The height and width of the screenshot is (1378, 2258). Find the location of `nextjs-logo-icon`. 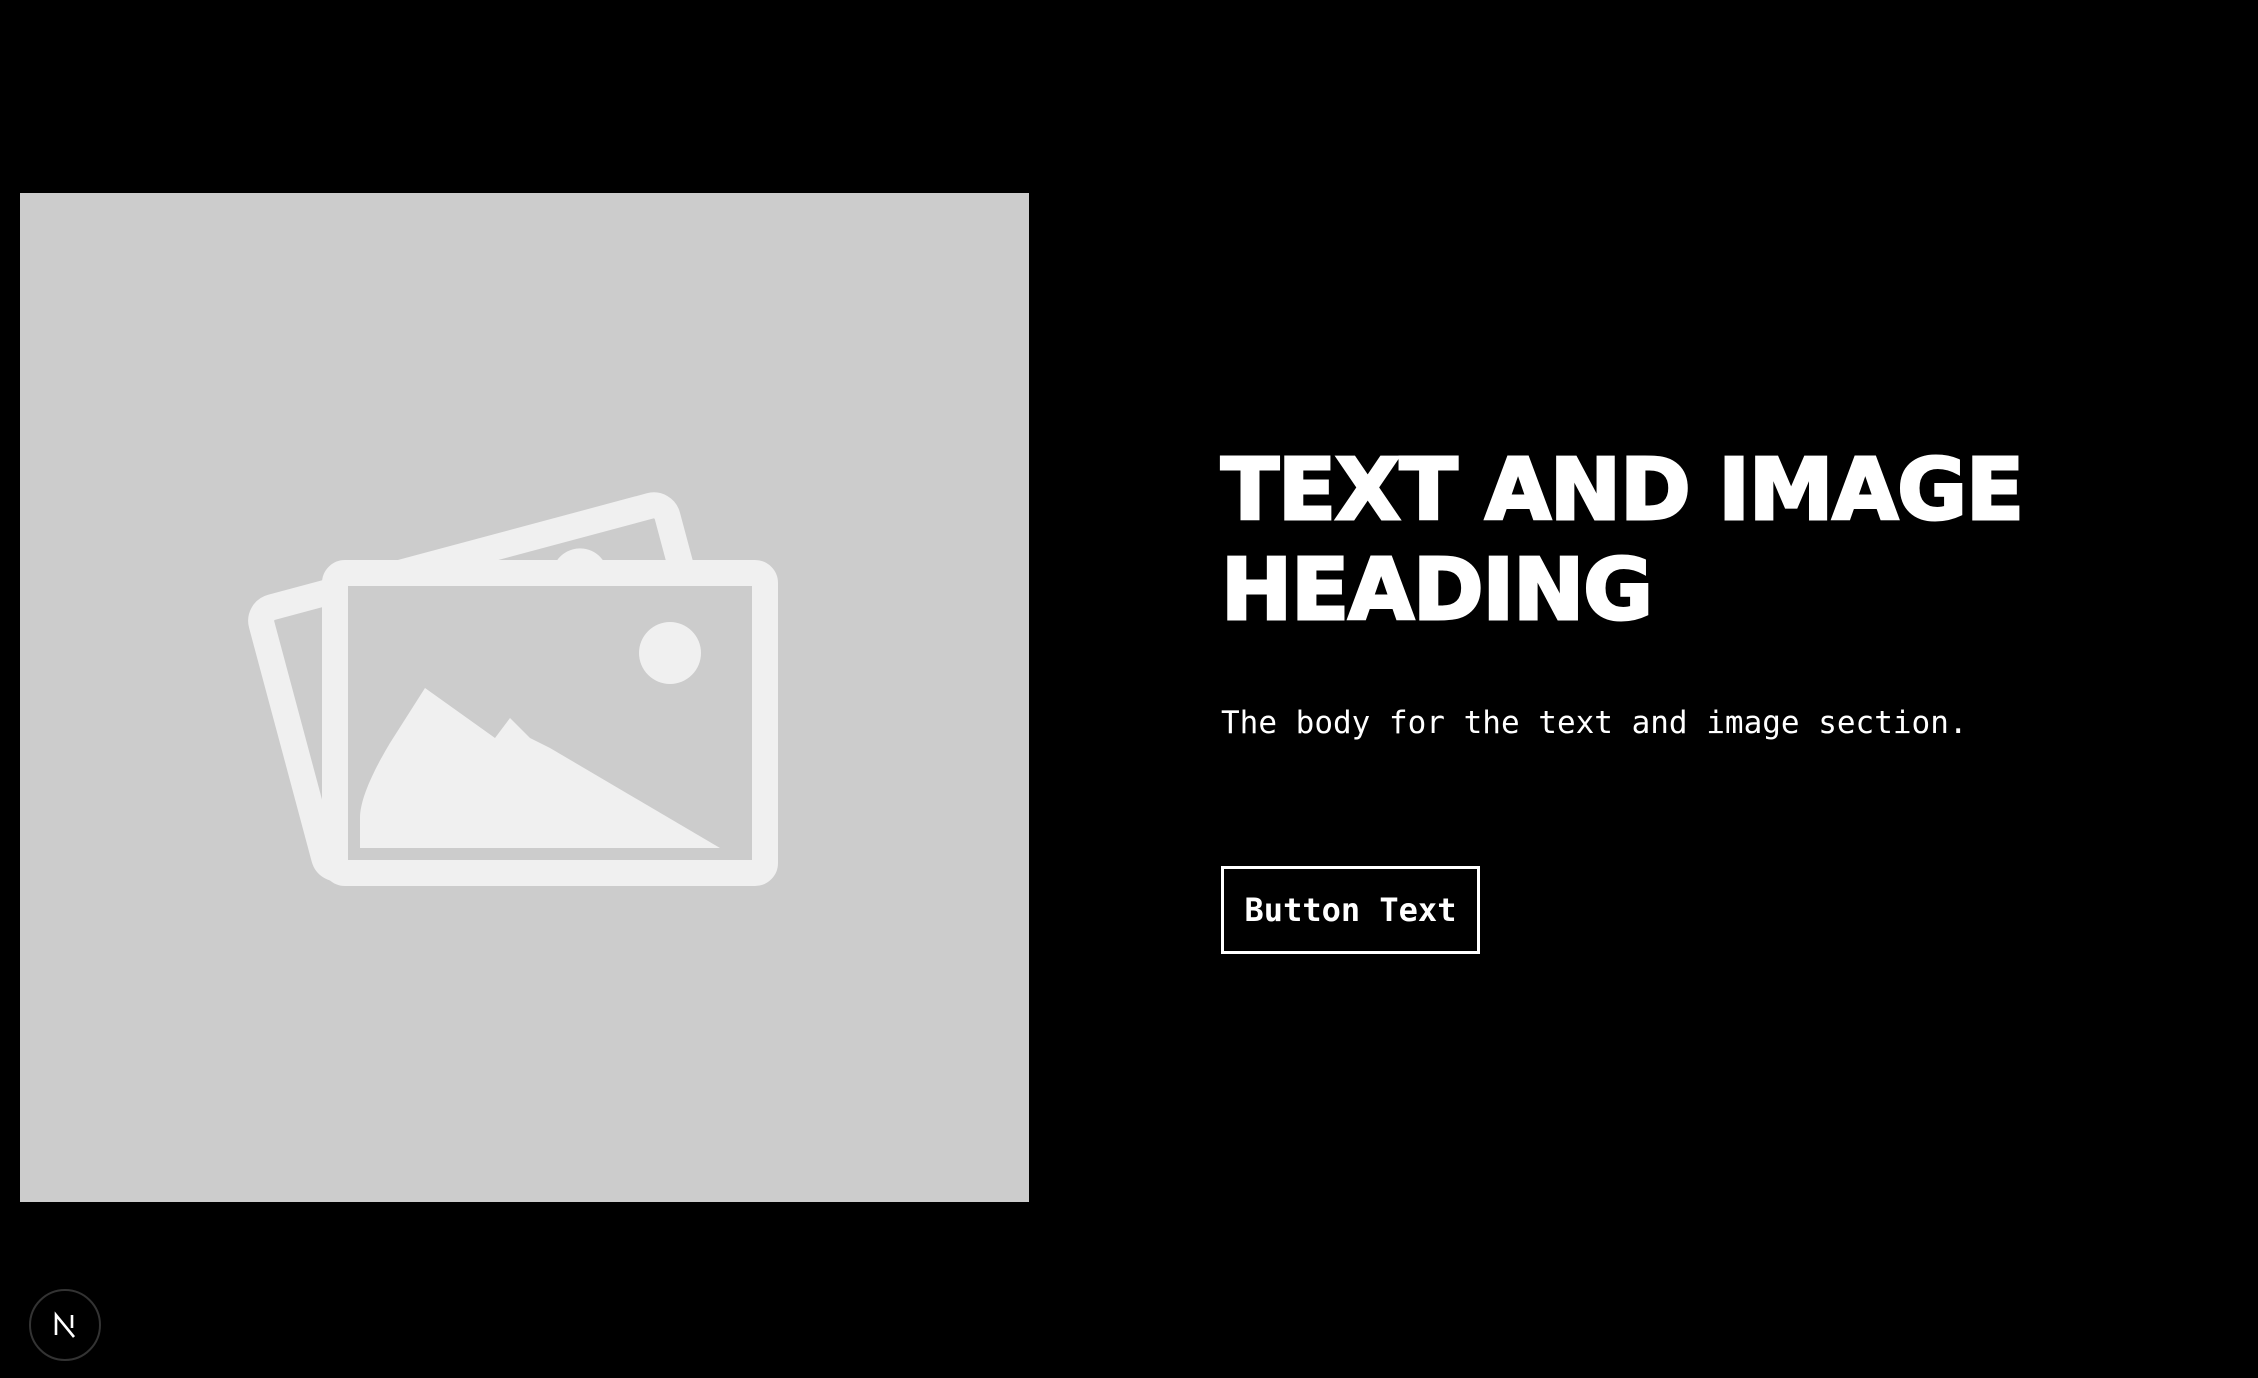

nextjs-logo-icon is located at coordinates (65, 1324).